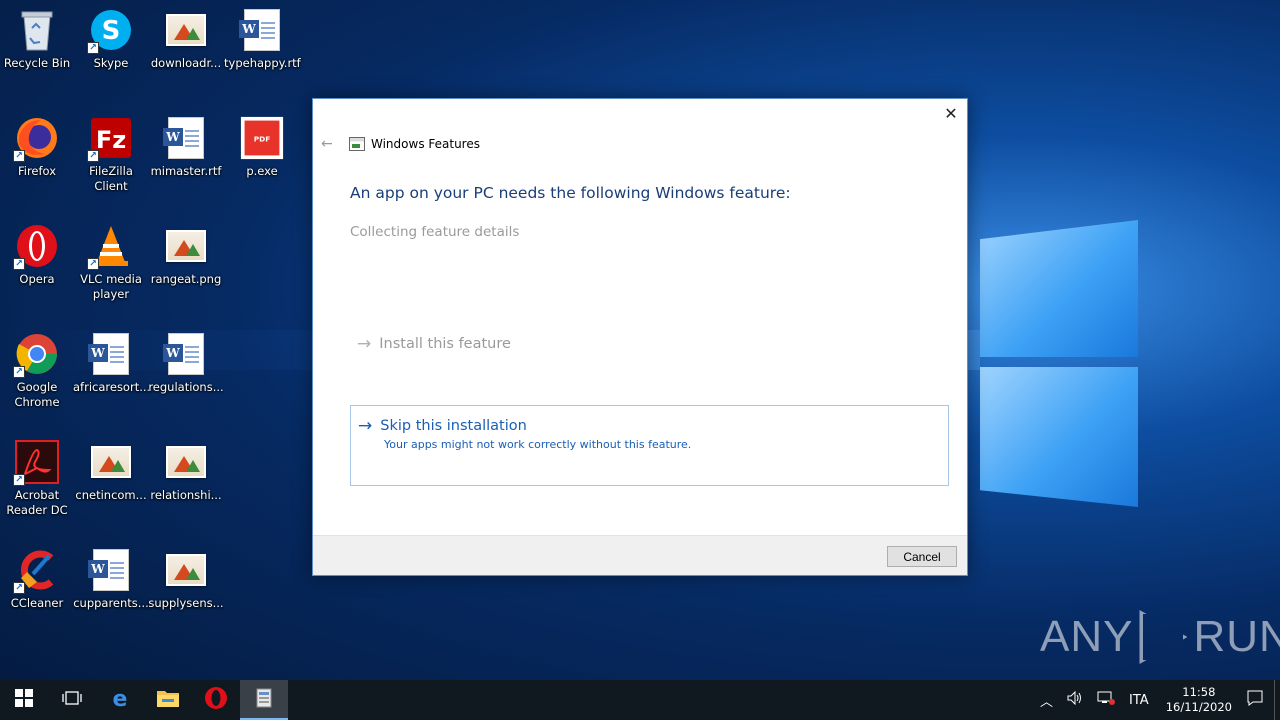 The width and height of the screenshot is (1280, 720). I want to click on desktop-icon-vlc: ↗ VLC media player, so click(111, 263).